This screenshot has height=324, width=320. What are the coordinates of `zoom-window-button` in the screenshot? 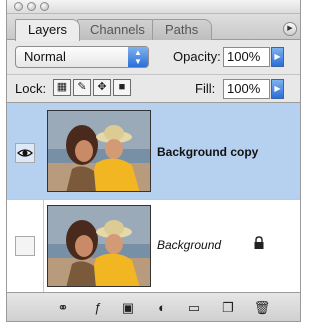 It's located at (44, 6).